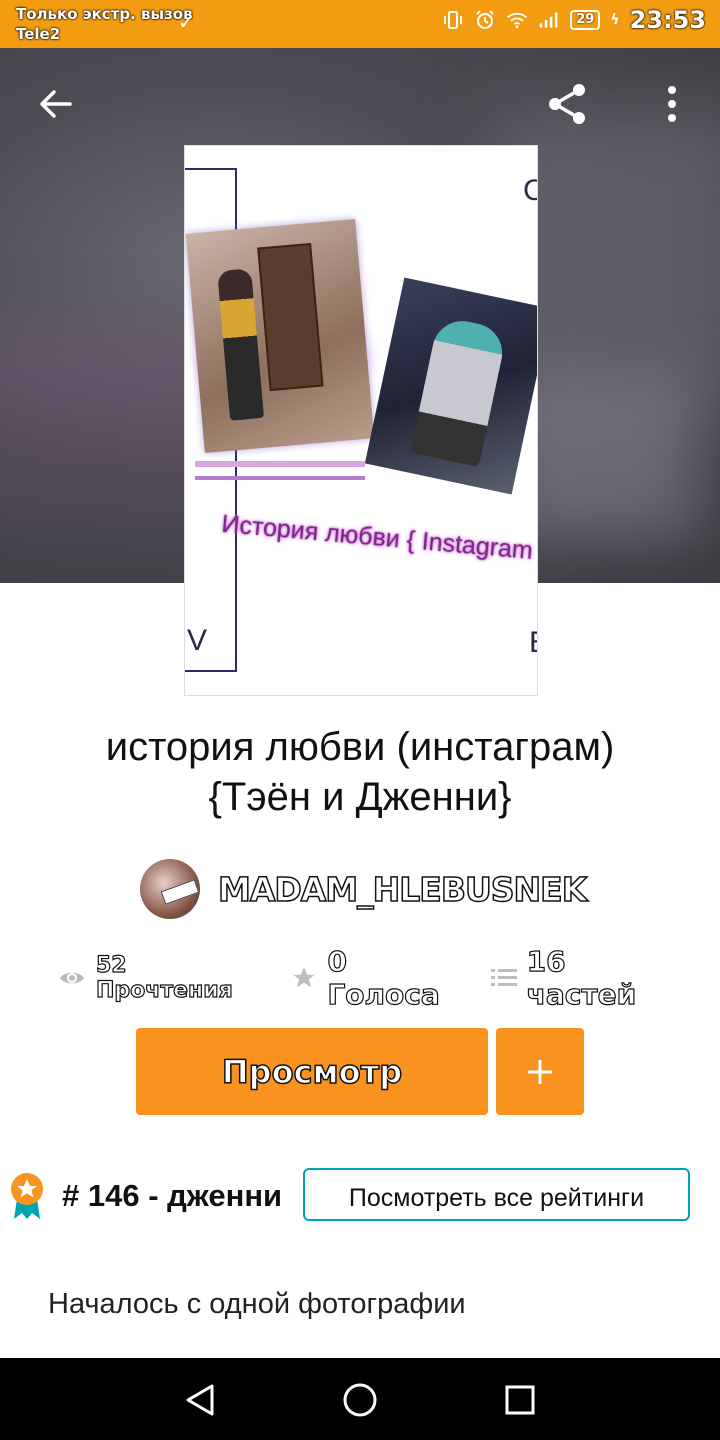 The width and height of the screenshot is (720, 1440). I want to click on more-vertical-icon, so click(672, 104).